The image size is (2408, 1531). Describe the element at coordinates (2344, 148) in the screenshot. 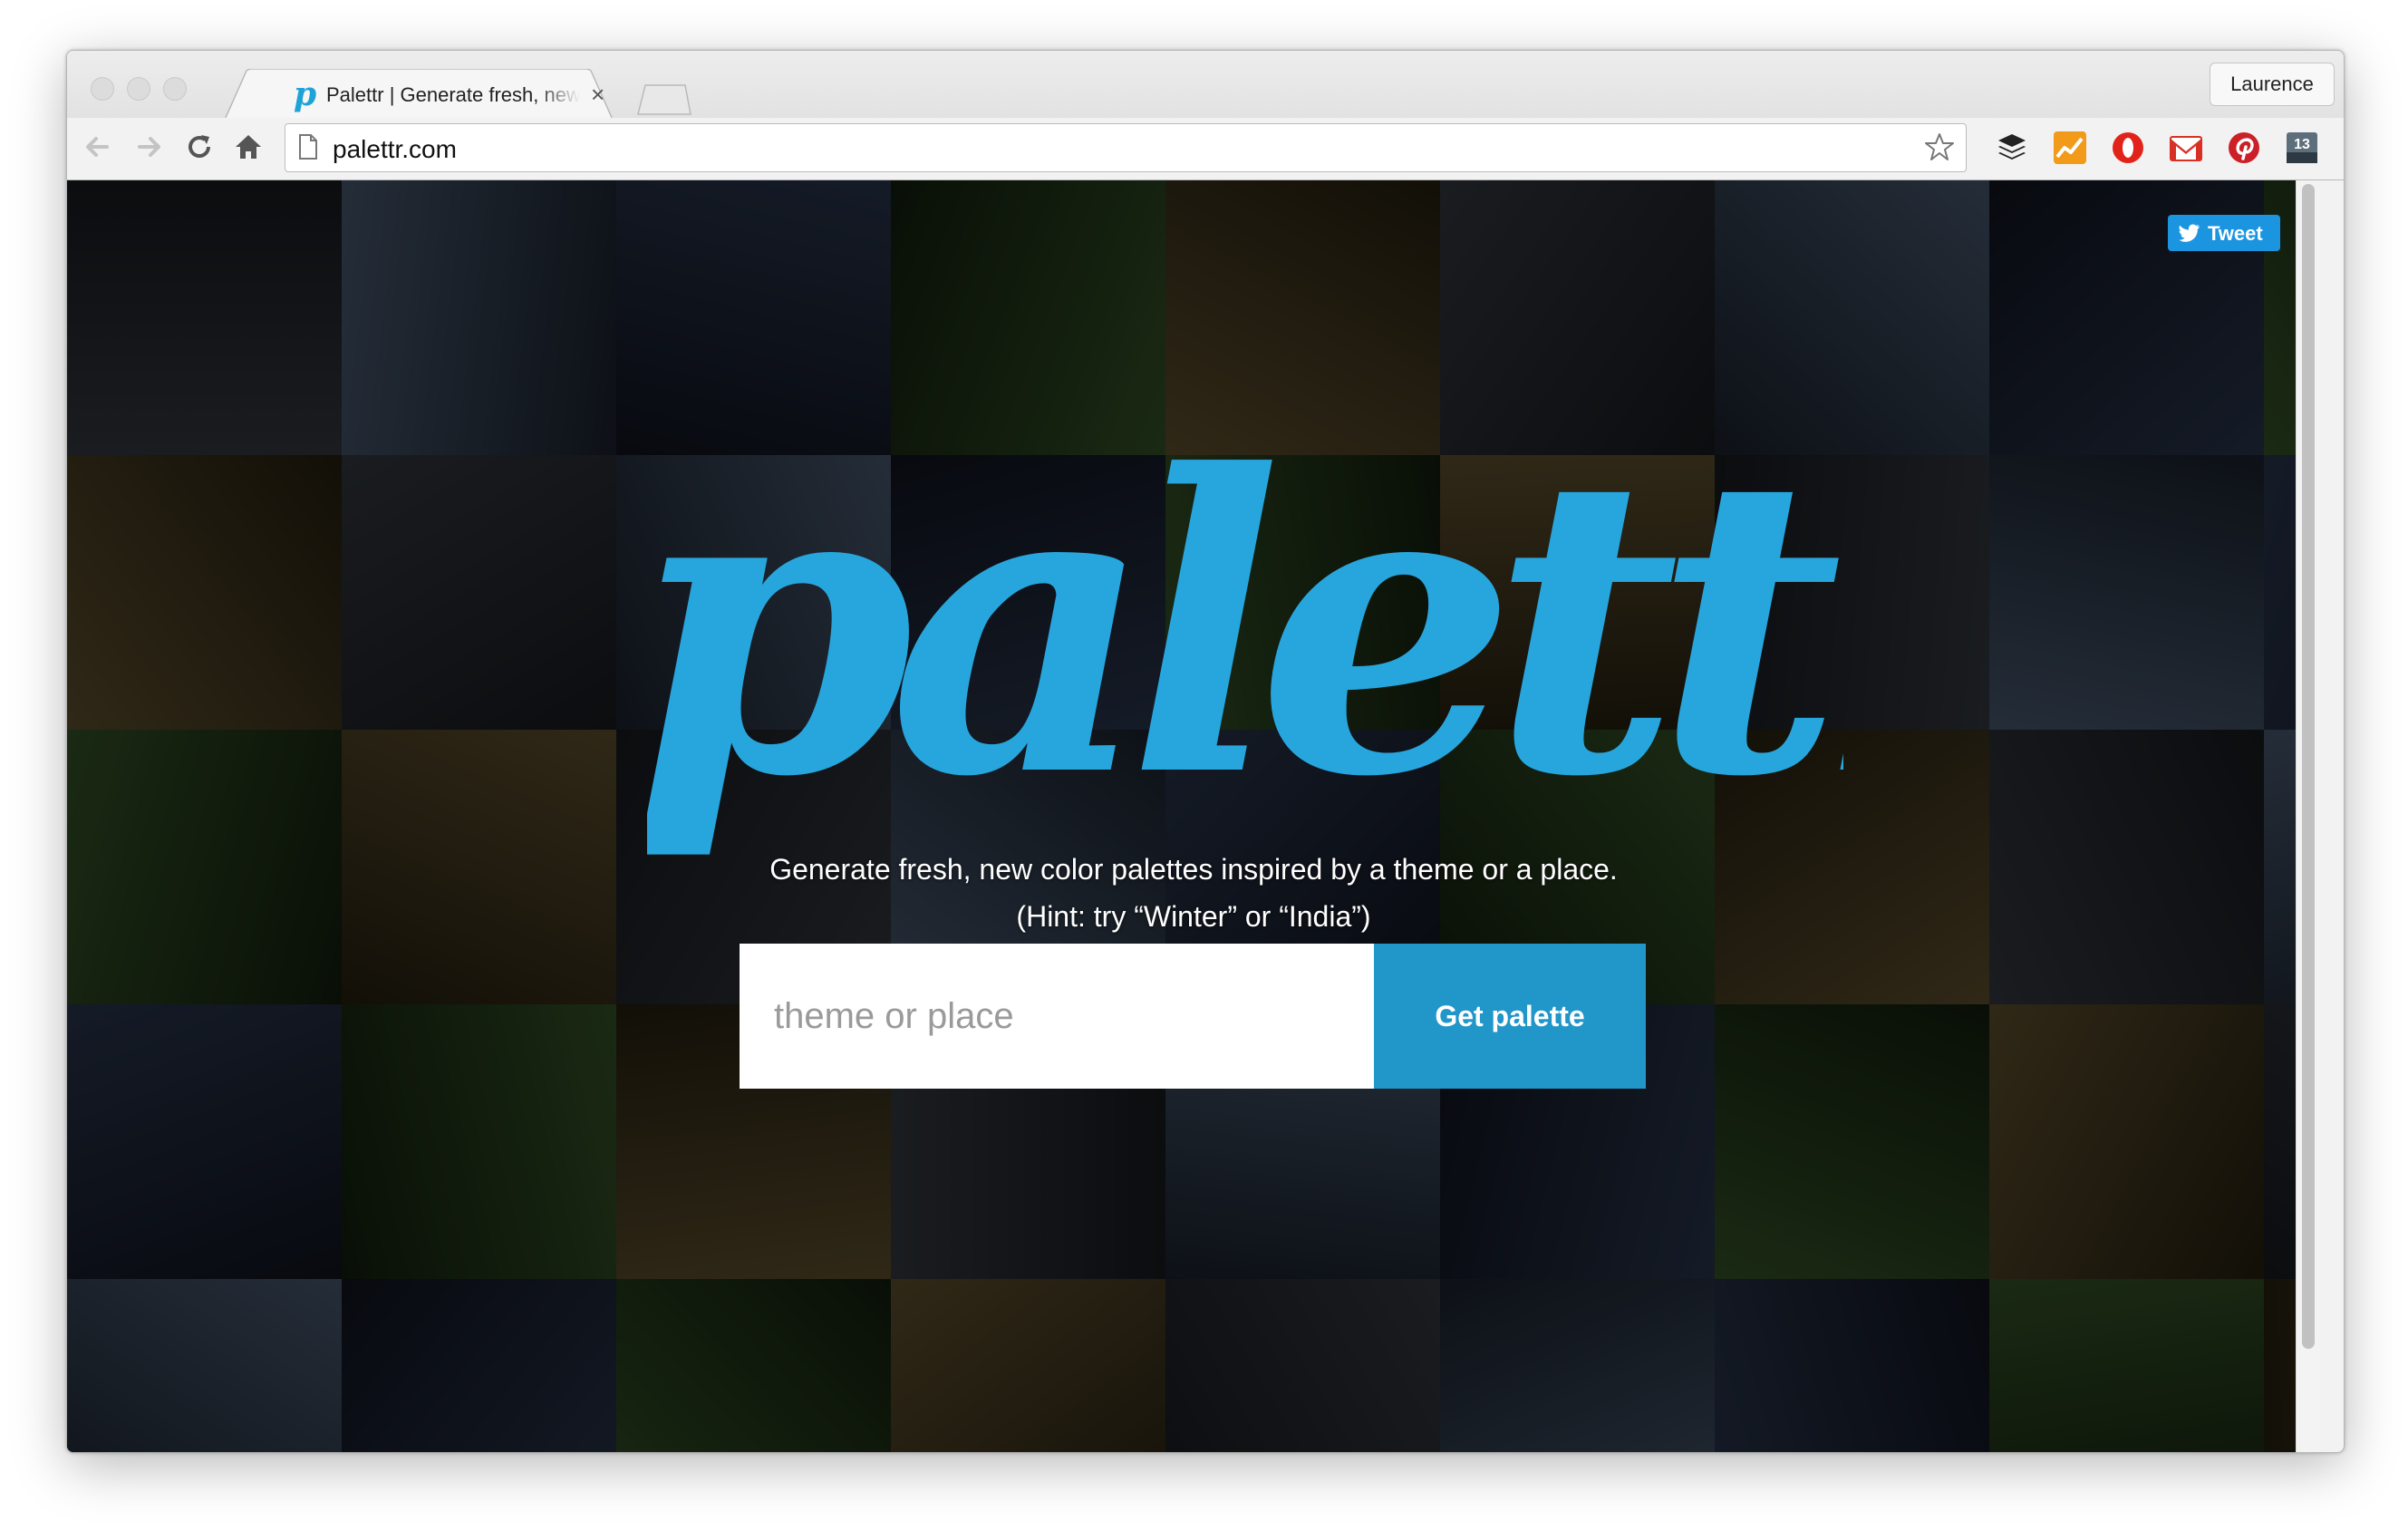

I see `menu-icon` at that location.